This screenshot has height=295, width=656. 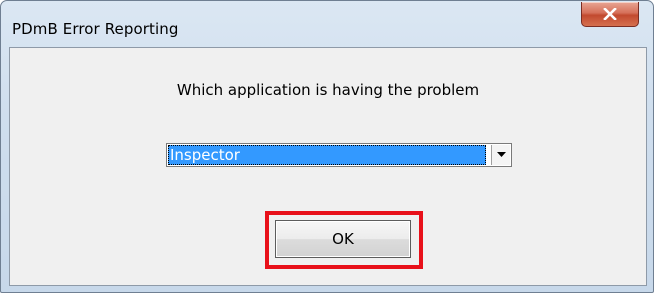 I want to click on application-select: Inspector, so click(x=339, y=155).